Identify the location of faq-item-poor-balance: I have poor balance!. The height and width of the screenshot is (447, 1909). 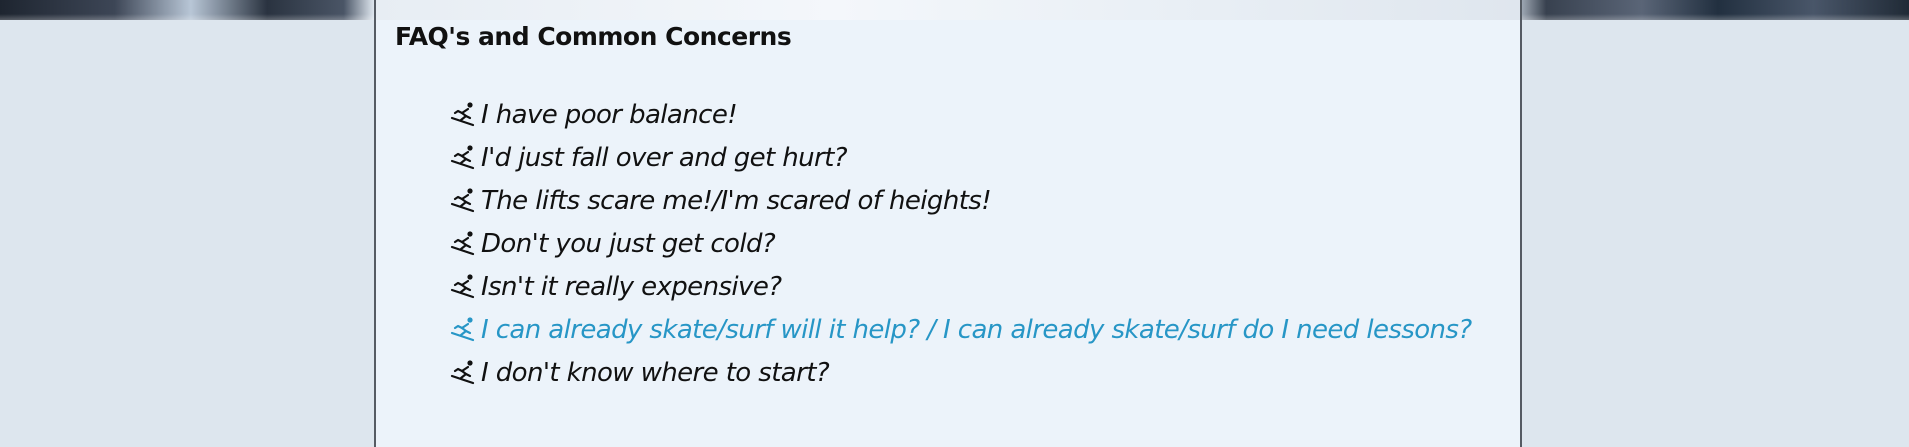
(970, 115).